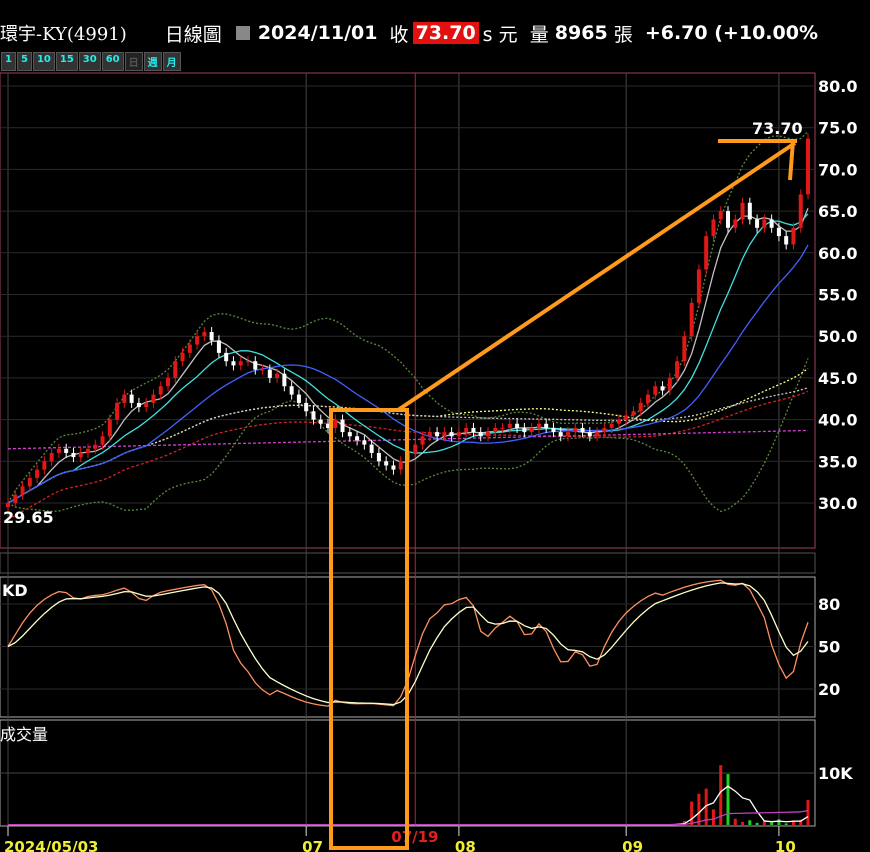  What do you see at coordinates (15, 590) in the screenshot?
I see `kd-title: KD` at bounding box center [15, 590].